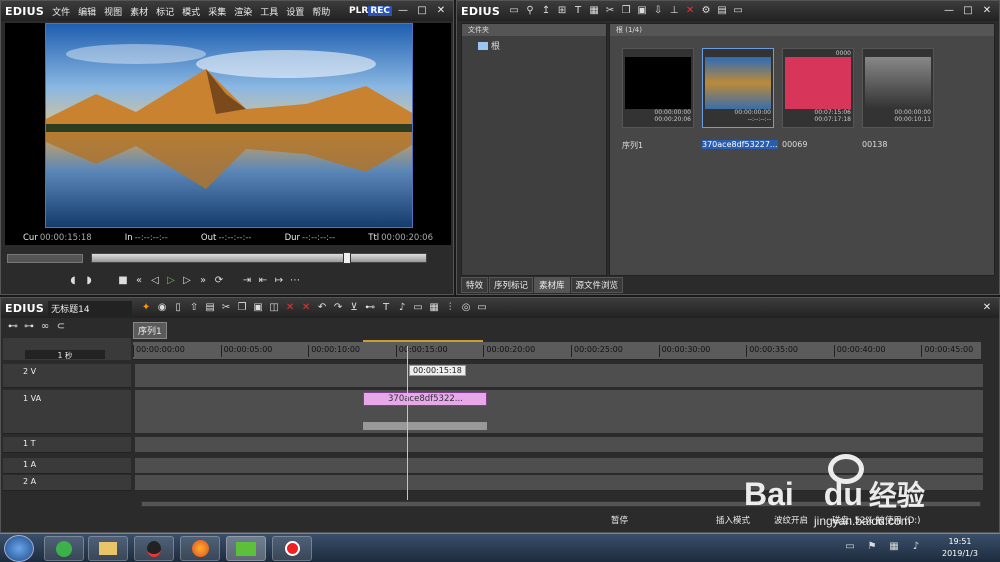 The image size is (1000, 562). Describe the element at coordinates (61, 327) in the screenshot. I see `sync-icon: ⊂` at that location.